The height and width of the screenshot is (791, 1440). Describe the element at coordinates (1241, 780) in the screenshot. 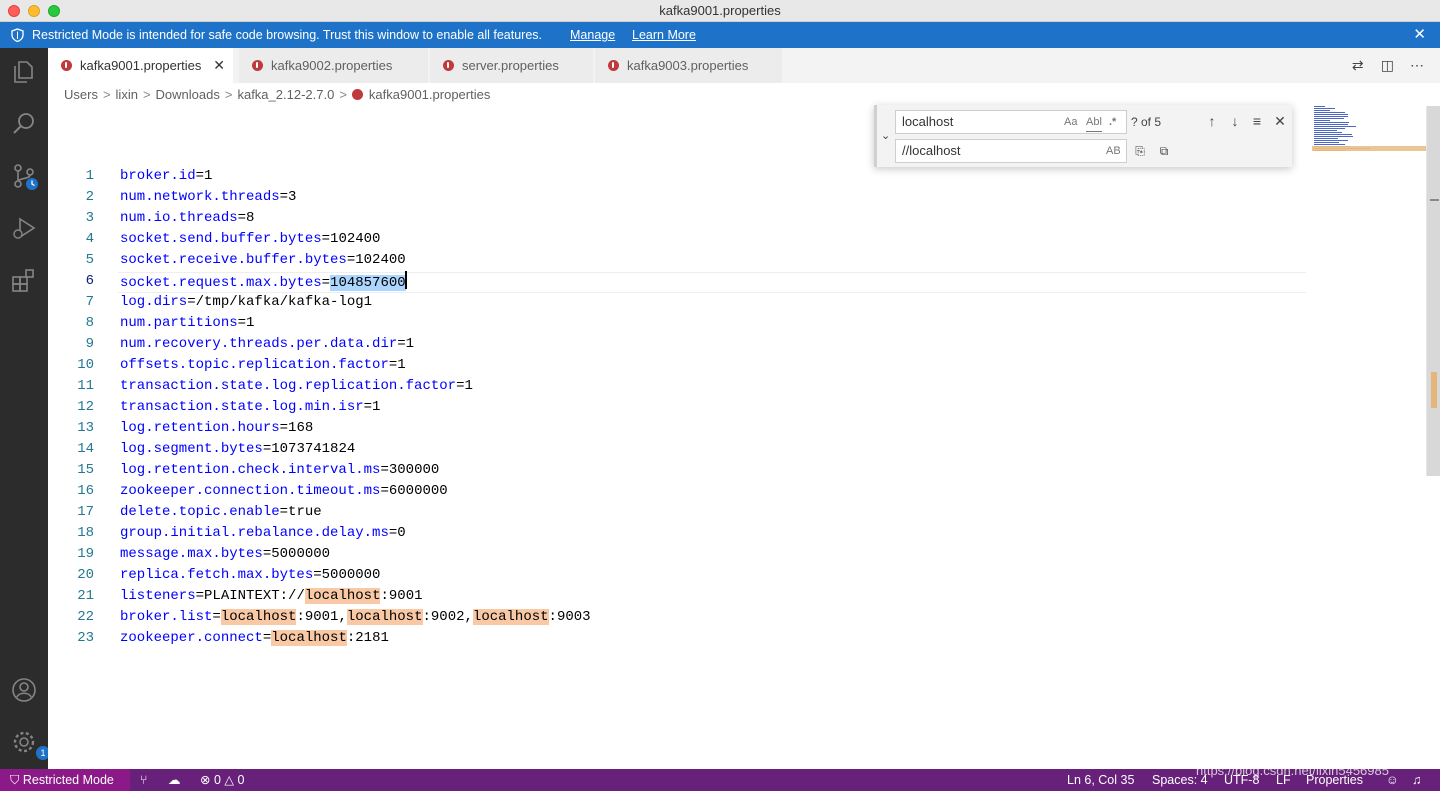

I see `encoding-status: UTF-8` at that location.